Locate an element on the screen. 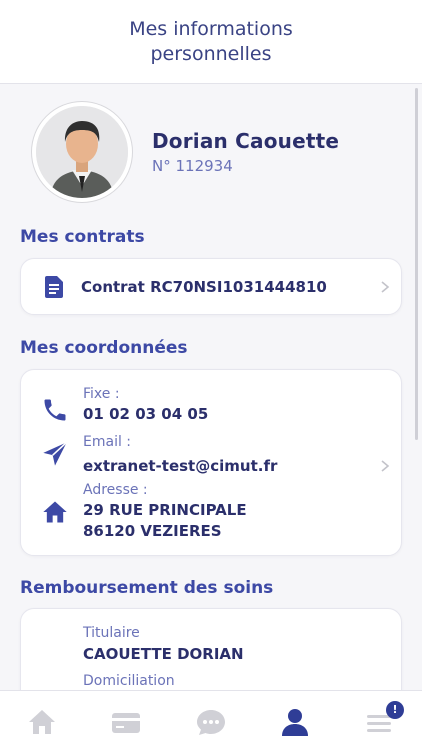  holder-label: Titulaire is located at coordinates (111, 633).